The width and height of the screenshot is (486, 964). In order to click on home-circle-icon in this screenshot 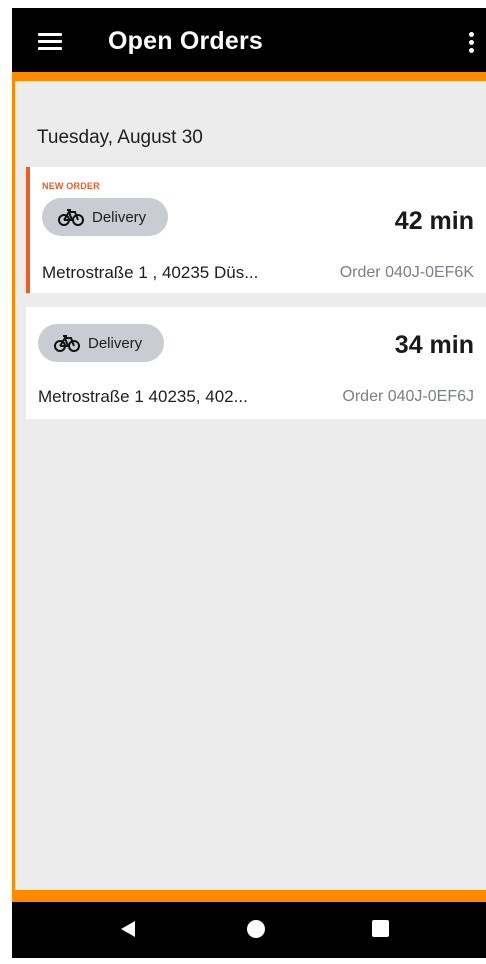, I will do `click(256, 929)`.